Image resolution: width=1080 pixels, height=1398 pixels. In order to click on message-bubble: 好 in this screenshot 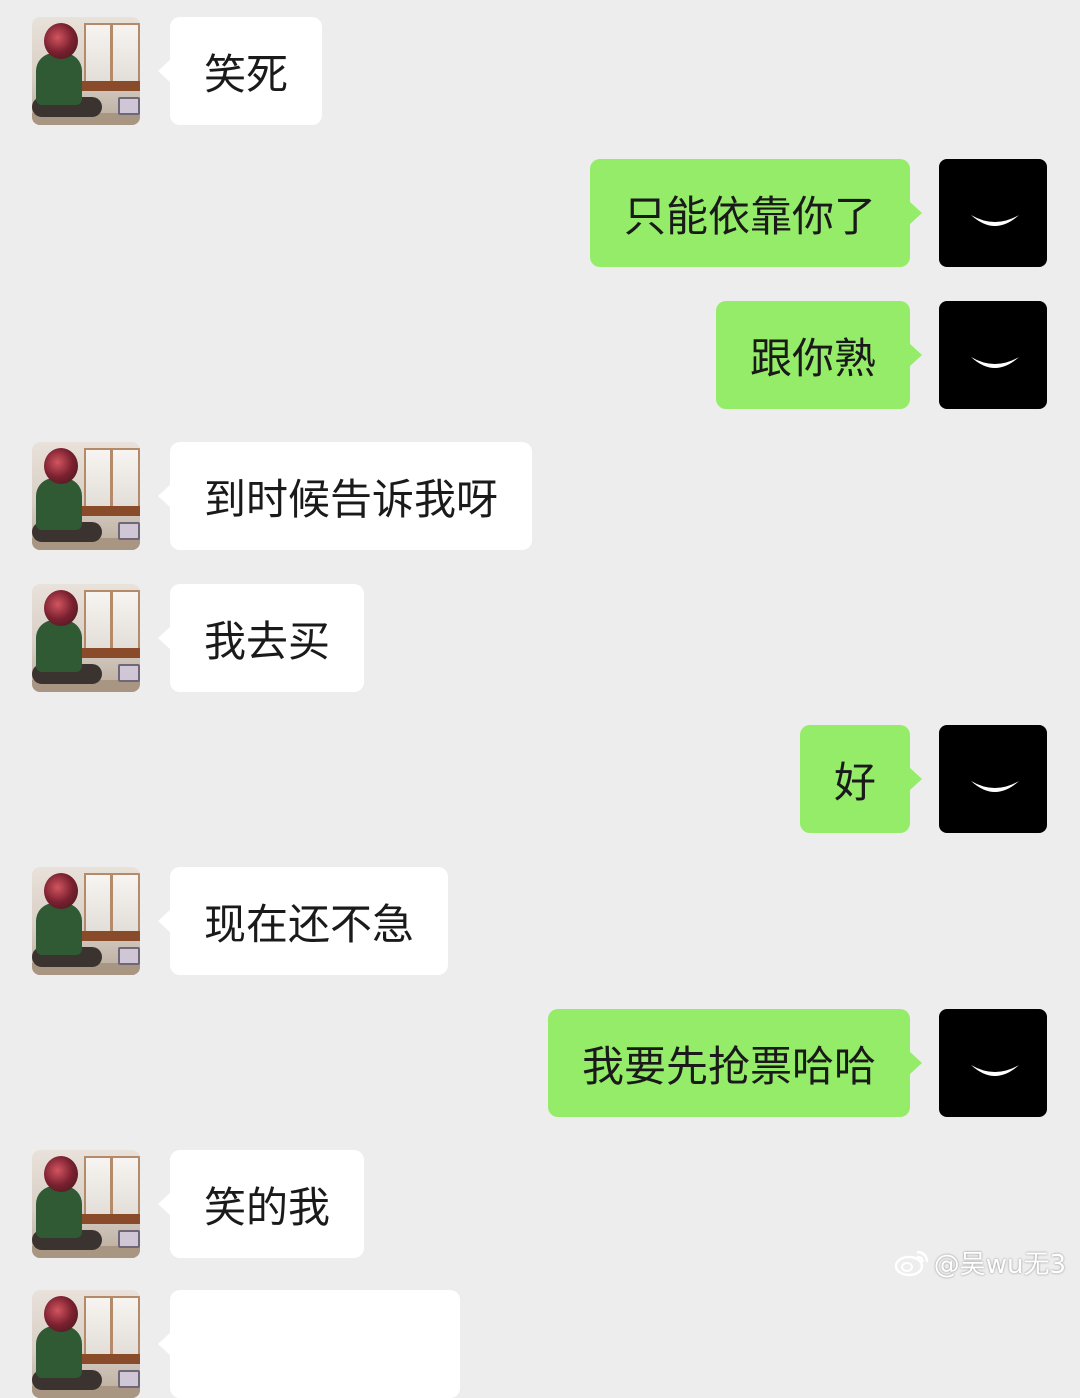, I will do `click(861, 779)`.